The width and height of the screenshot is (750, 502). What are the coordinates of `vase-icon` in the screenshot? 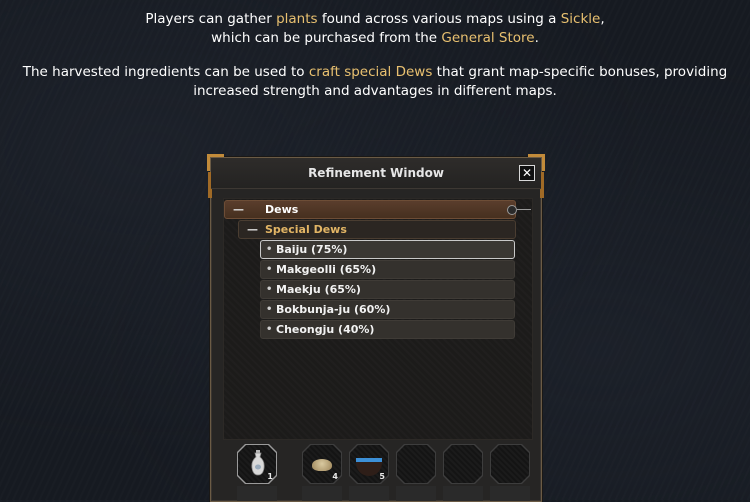 It's located at (258, 463).